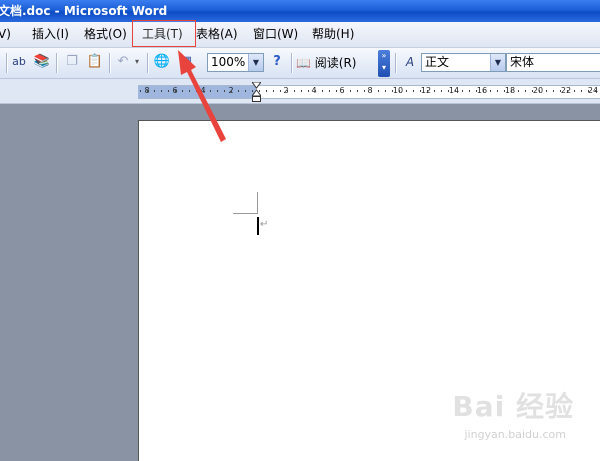  Describe the element at coordinates (5, 34) in the screenshot. I see `menu-view: V)` at that location.